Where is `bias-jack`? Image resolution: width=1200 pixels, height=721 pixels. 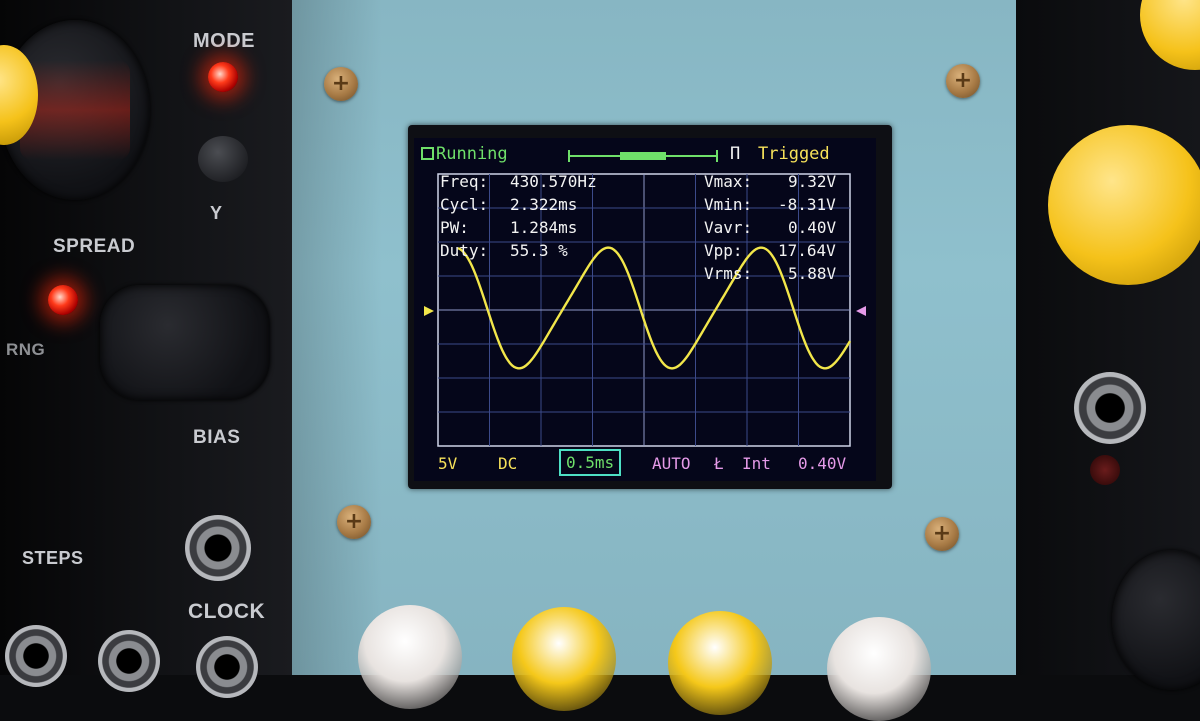 bias-jack is located at coordinates (218, 548).